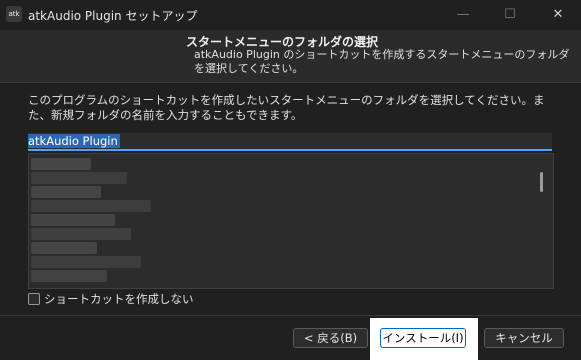  Describe the element at coordinates (74, 141) in the screenshot. I see `folder-name-value: atkAudio Plugin` at that location.